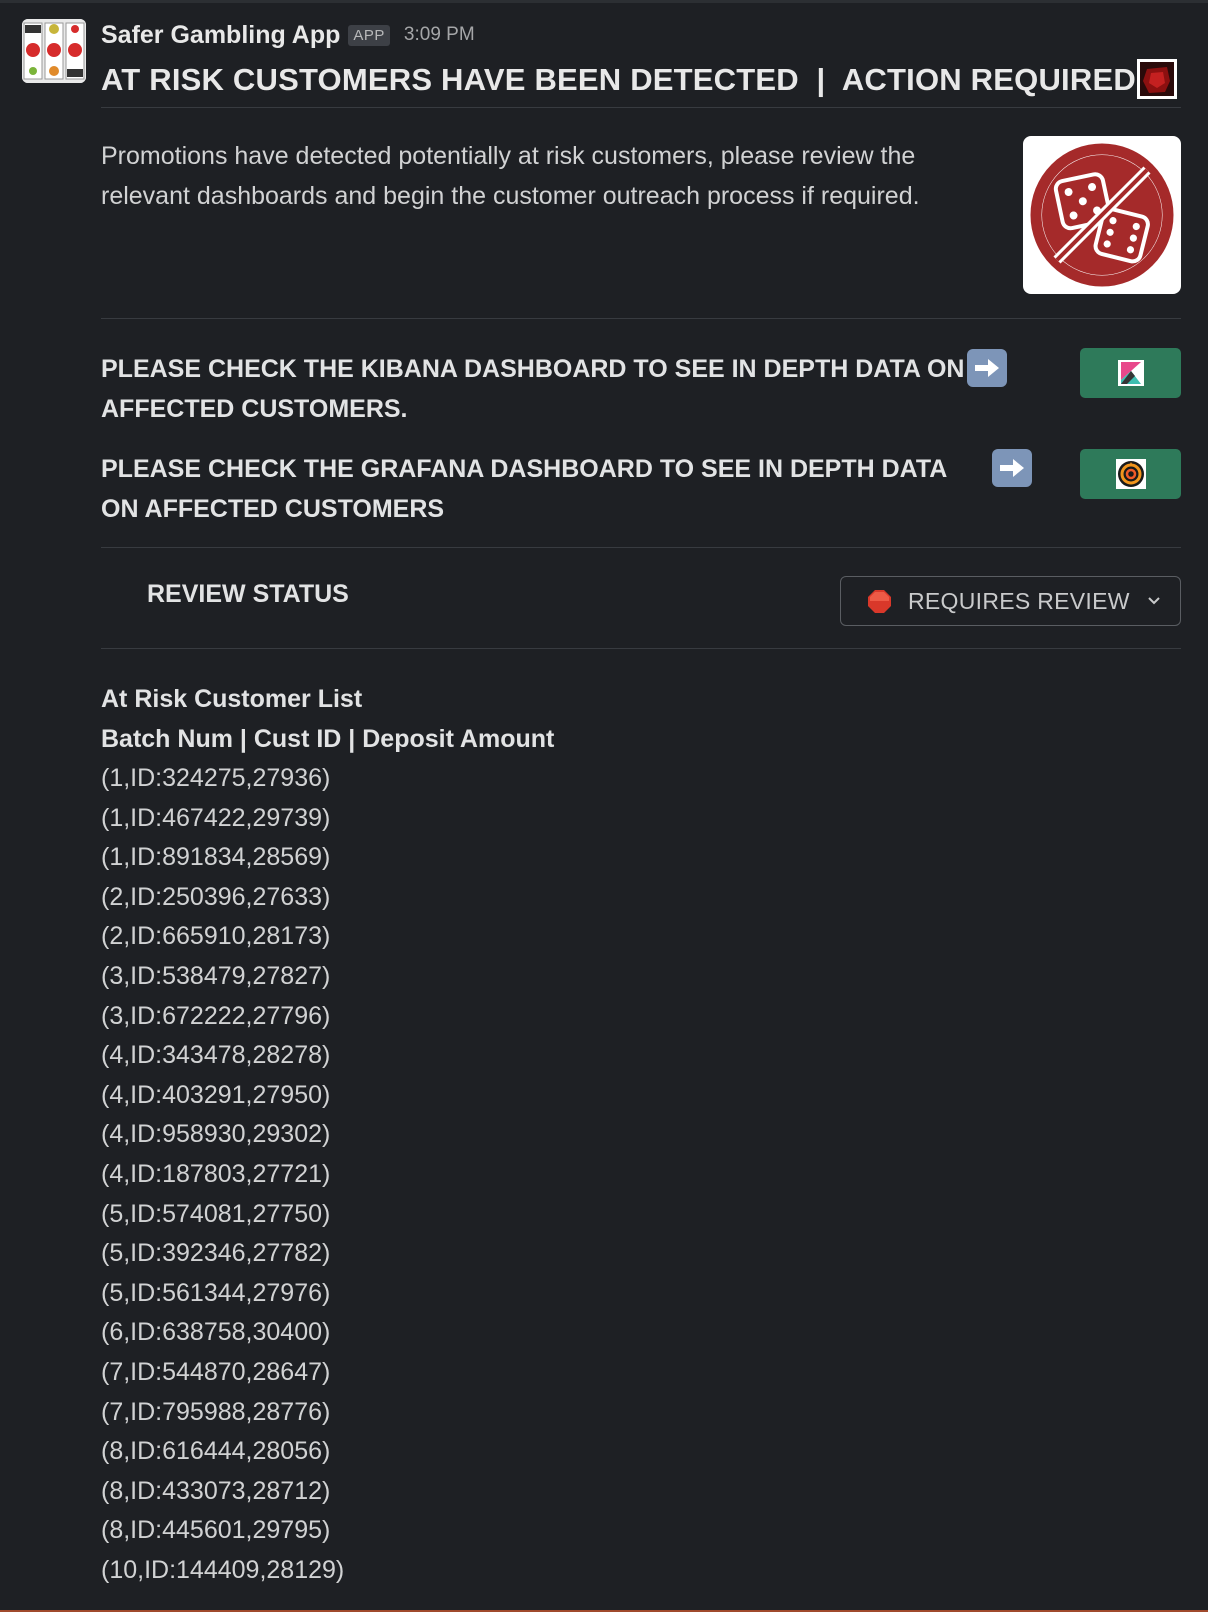 Image resolution: width=1208 pixels, height=1612 pixels. I want to click on review-status-row: REVIEW STATUS REQUIRES REVIEW, so click(641, 598).